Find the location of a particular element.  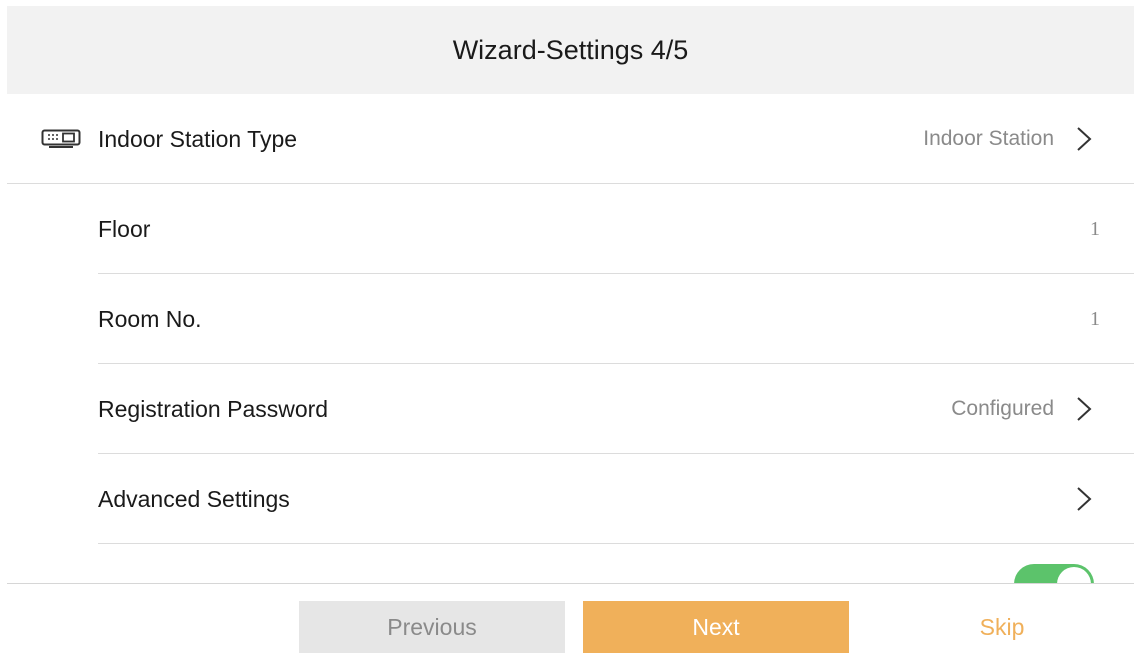

advanced-settings-label: Advanced Settings is located at coordinates (194, 499).